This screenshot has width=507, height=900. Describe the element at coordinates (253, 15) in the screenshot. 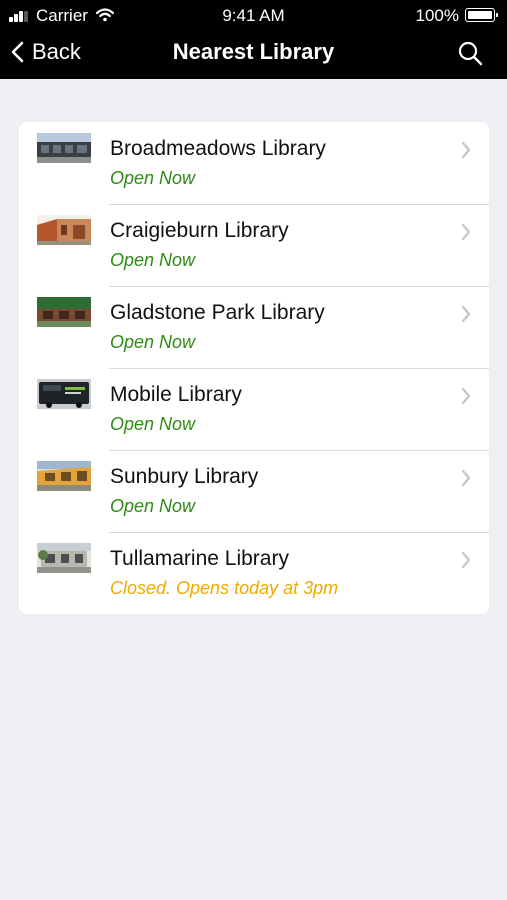

I see `status-bar: Carrier 9:41 AM 100%` at that location.